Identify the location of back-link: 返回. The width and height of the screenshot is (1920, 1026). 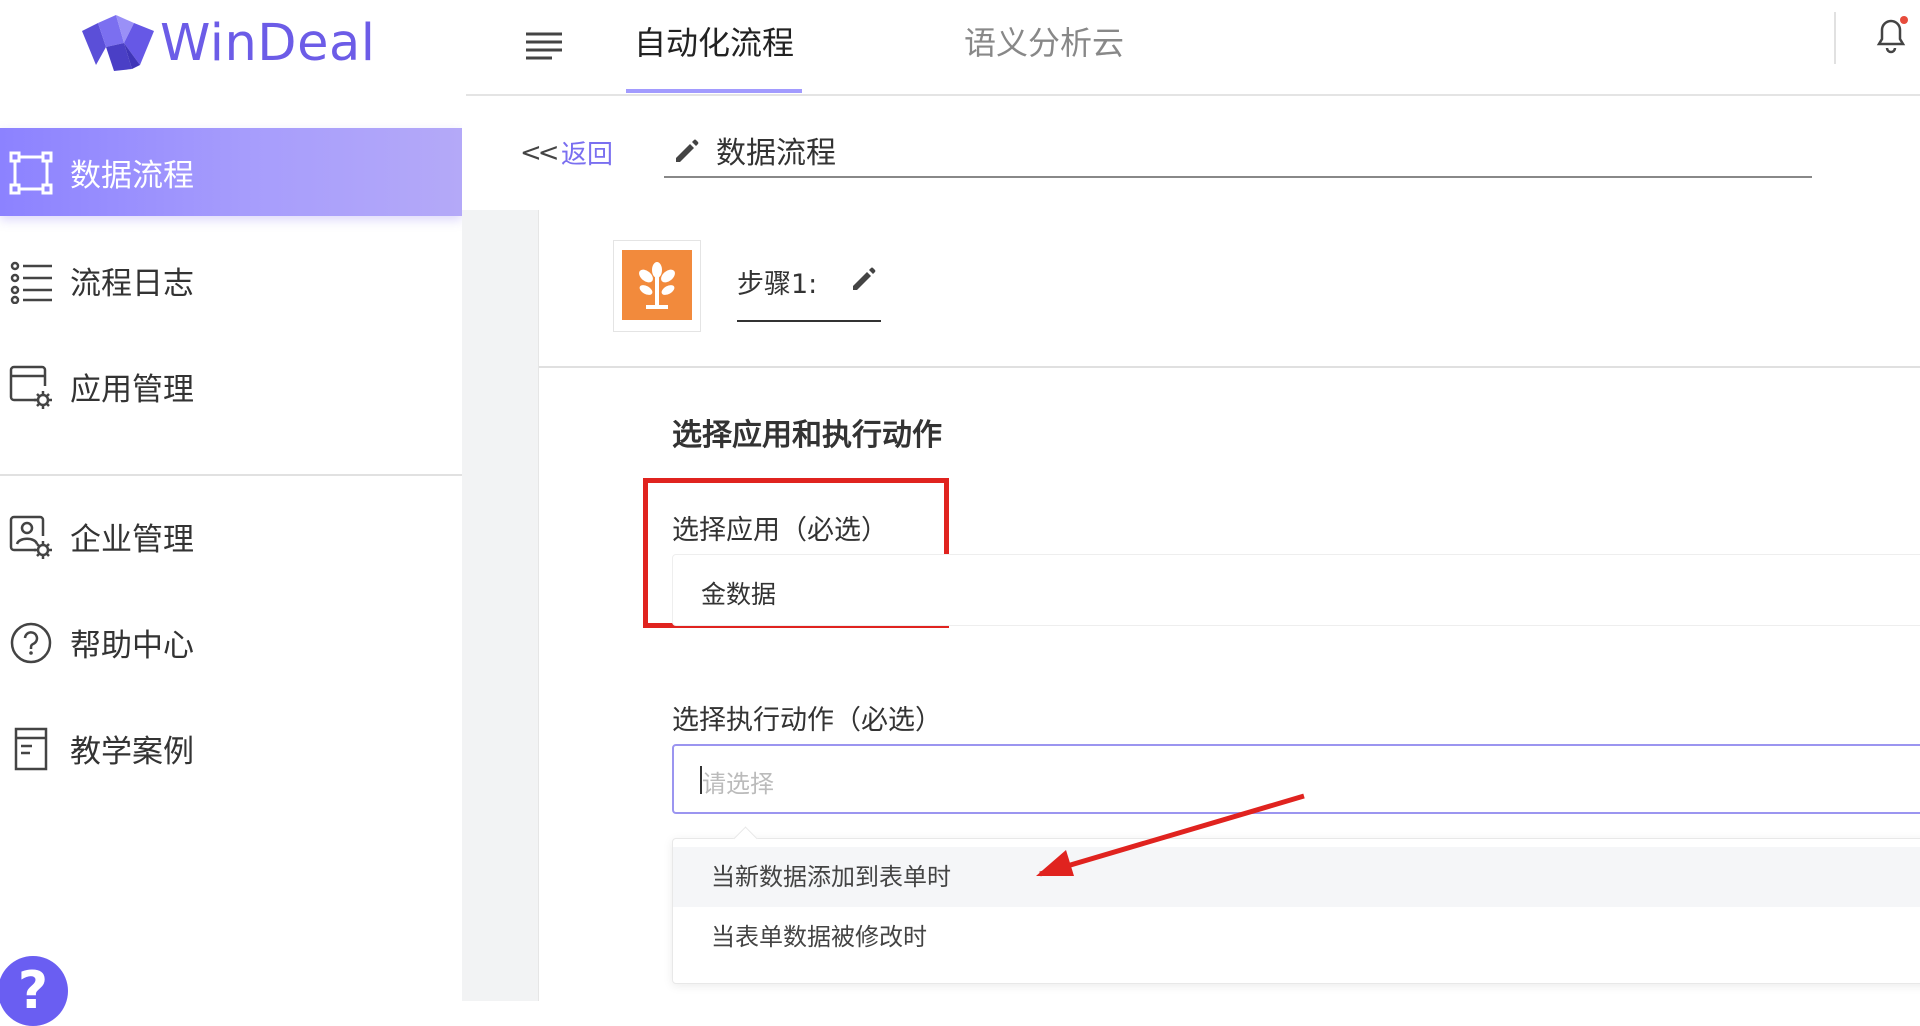
(587, 152).